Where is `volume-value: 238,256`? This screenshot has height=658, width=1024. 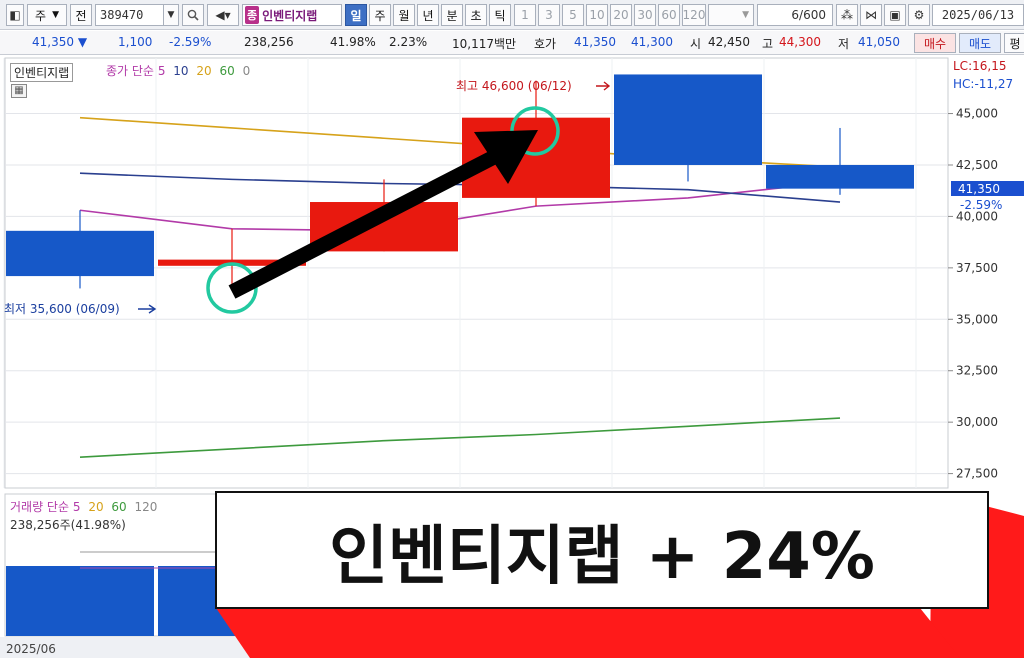
volume-value: 238,256 is located at coordinates (269, 42).